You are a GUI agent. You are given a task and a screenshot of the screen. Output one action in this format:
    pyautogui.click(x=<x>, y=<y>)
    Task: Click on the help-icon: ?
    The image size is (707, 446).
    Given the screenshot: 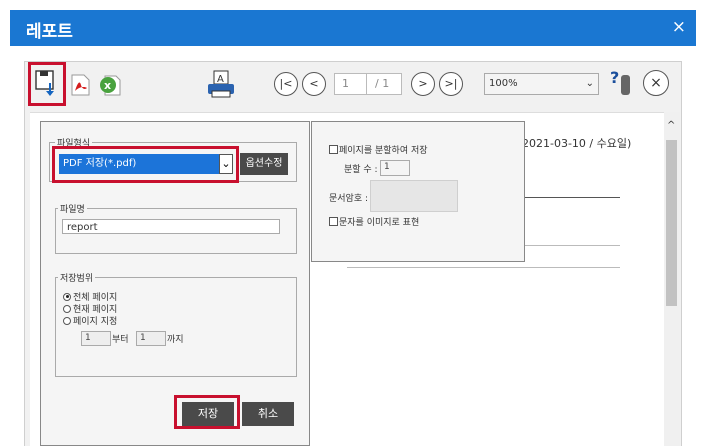 What is the action you would take?
    pyautogui.click(x=622, y=84)
    